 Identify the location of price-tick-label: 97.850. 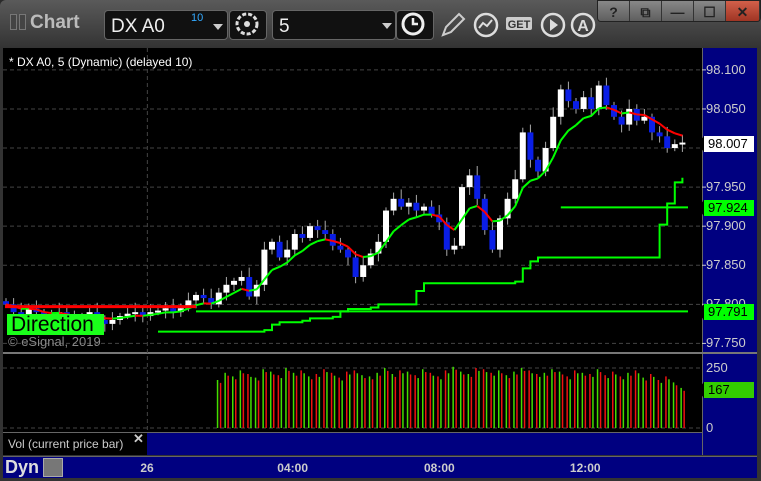
(726, 265).